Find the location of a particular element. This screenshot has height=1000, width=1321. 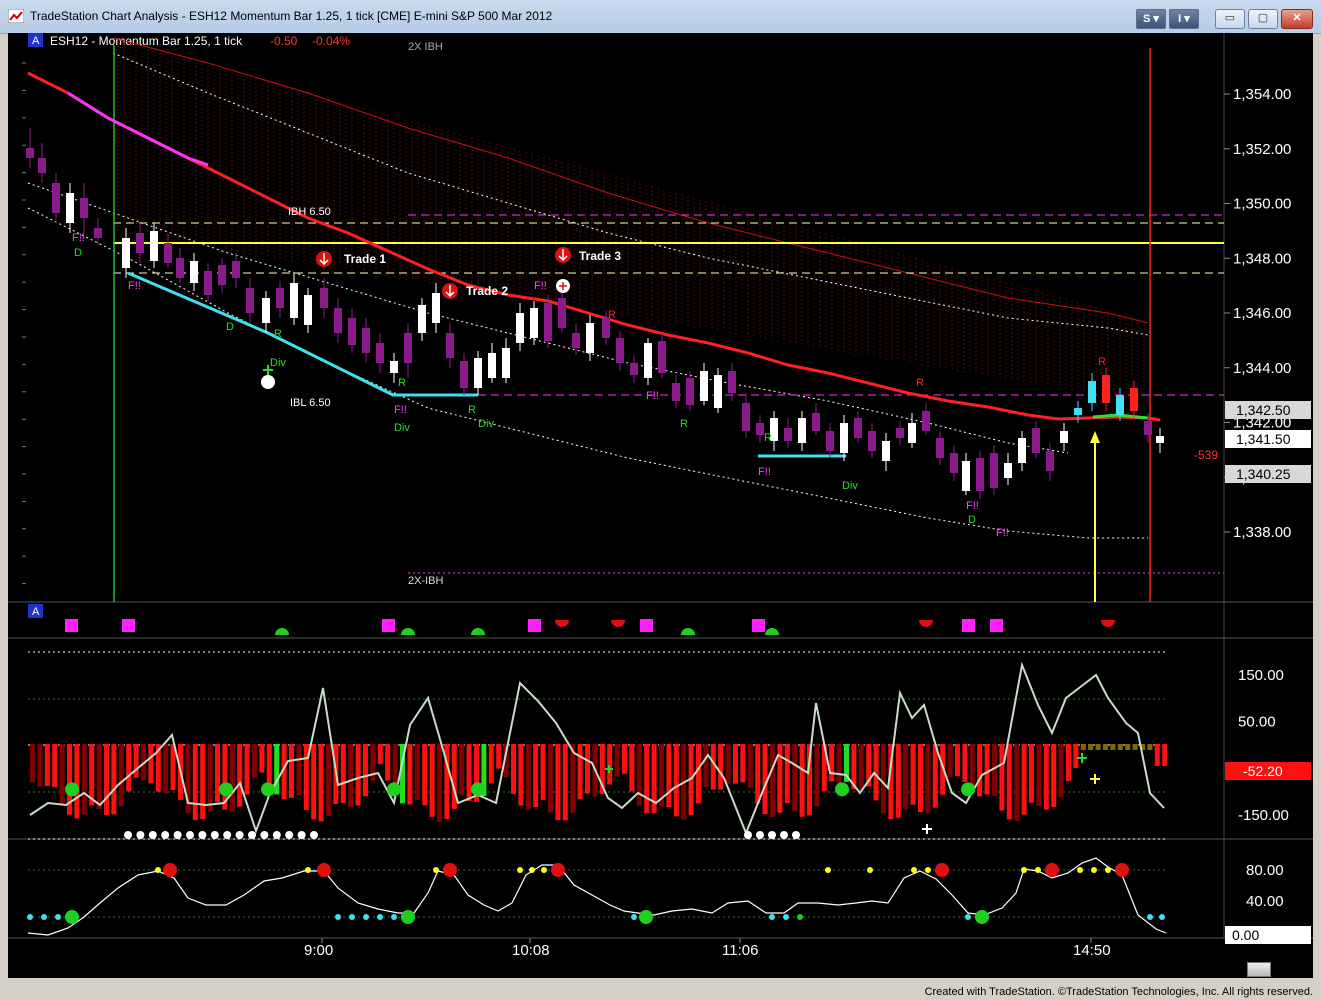

signal-label: F!! is located at coordinates (540, 286).